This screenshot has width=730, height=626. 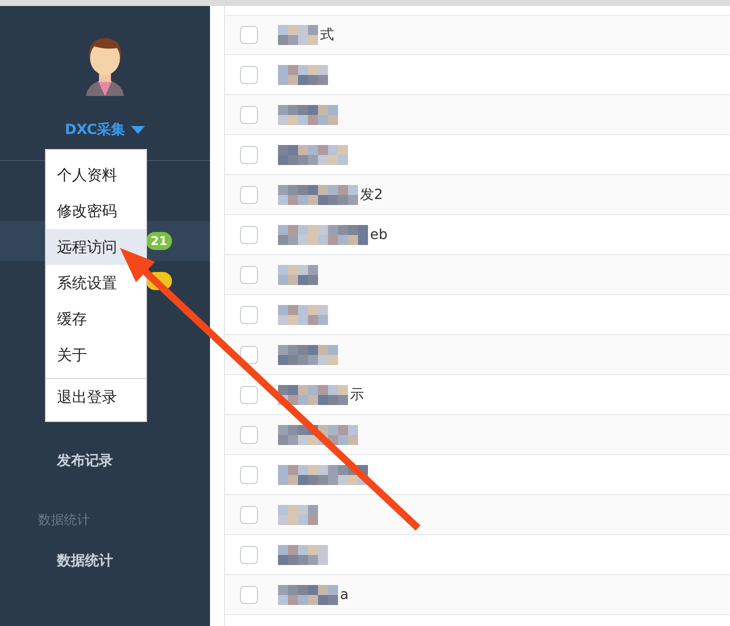 I want to click on row-title: 示, so click(x=357, y=395).